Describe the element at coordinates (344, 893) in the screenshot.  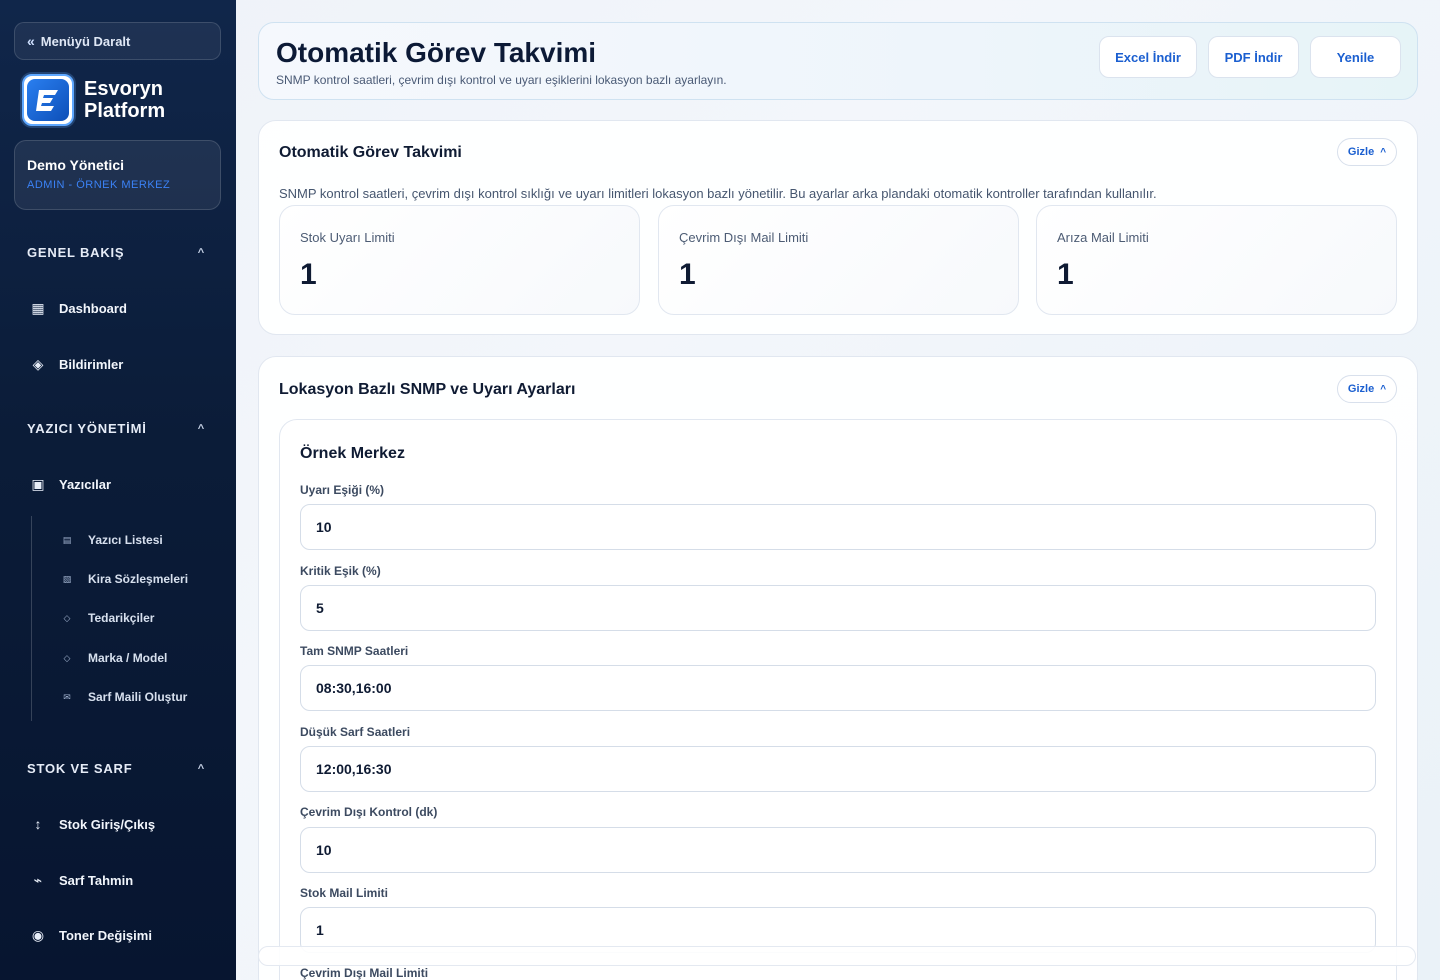
I see `field-label-stock-mail-limit: Stok Mail Limiti` at that location.